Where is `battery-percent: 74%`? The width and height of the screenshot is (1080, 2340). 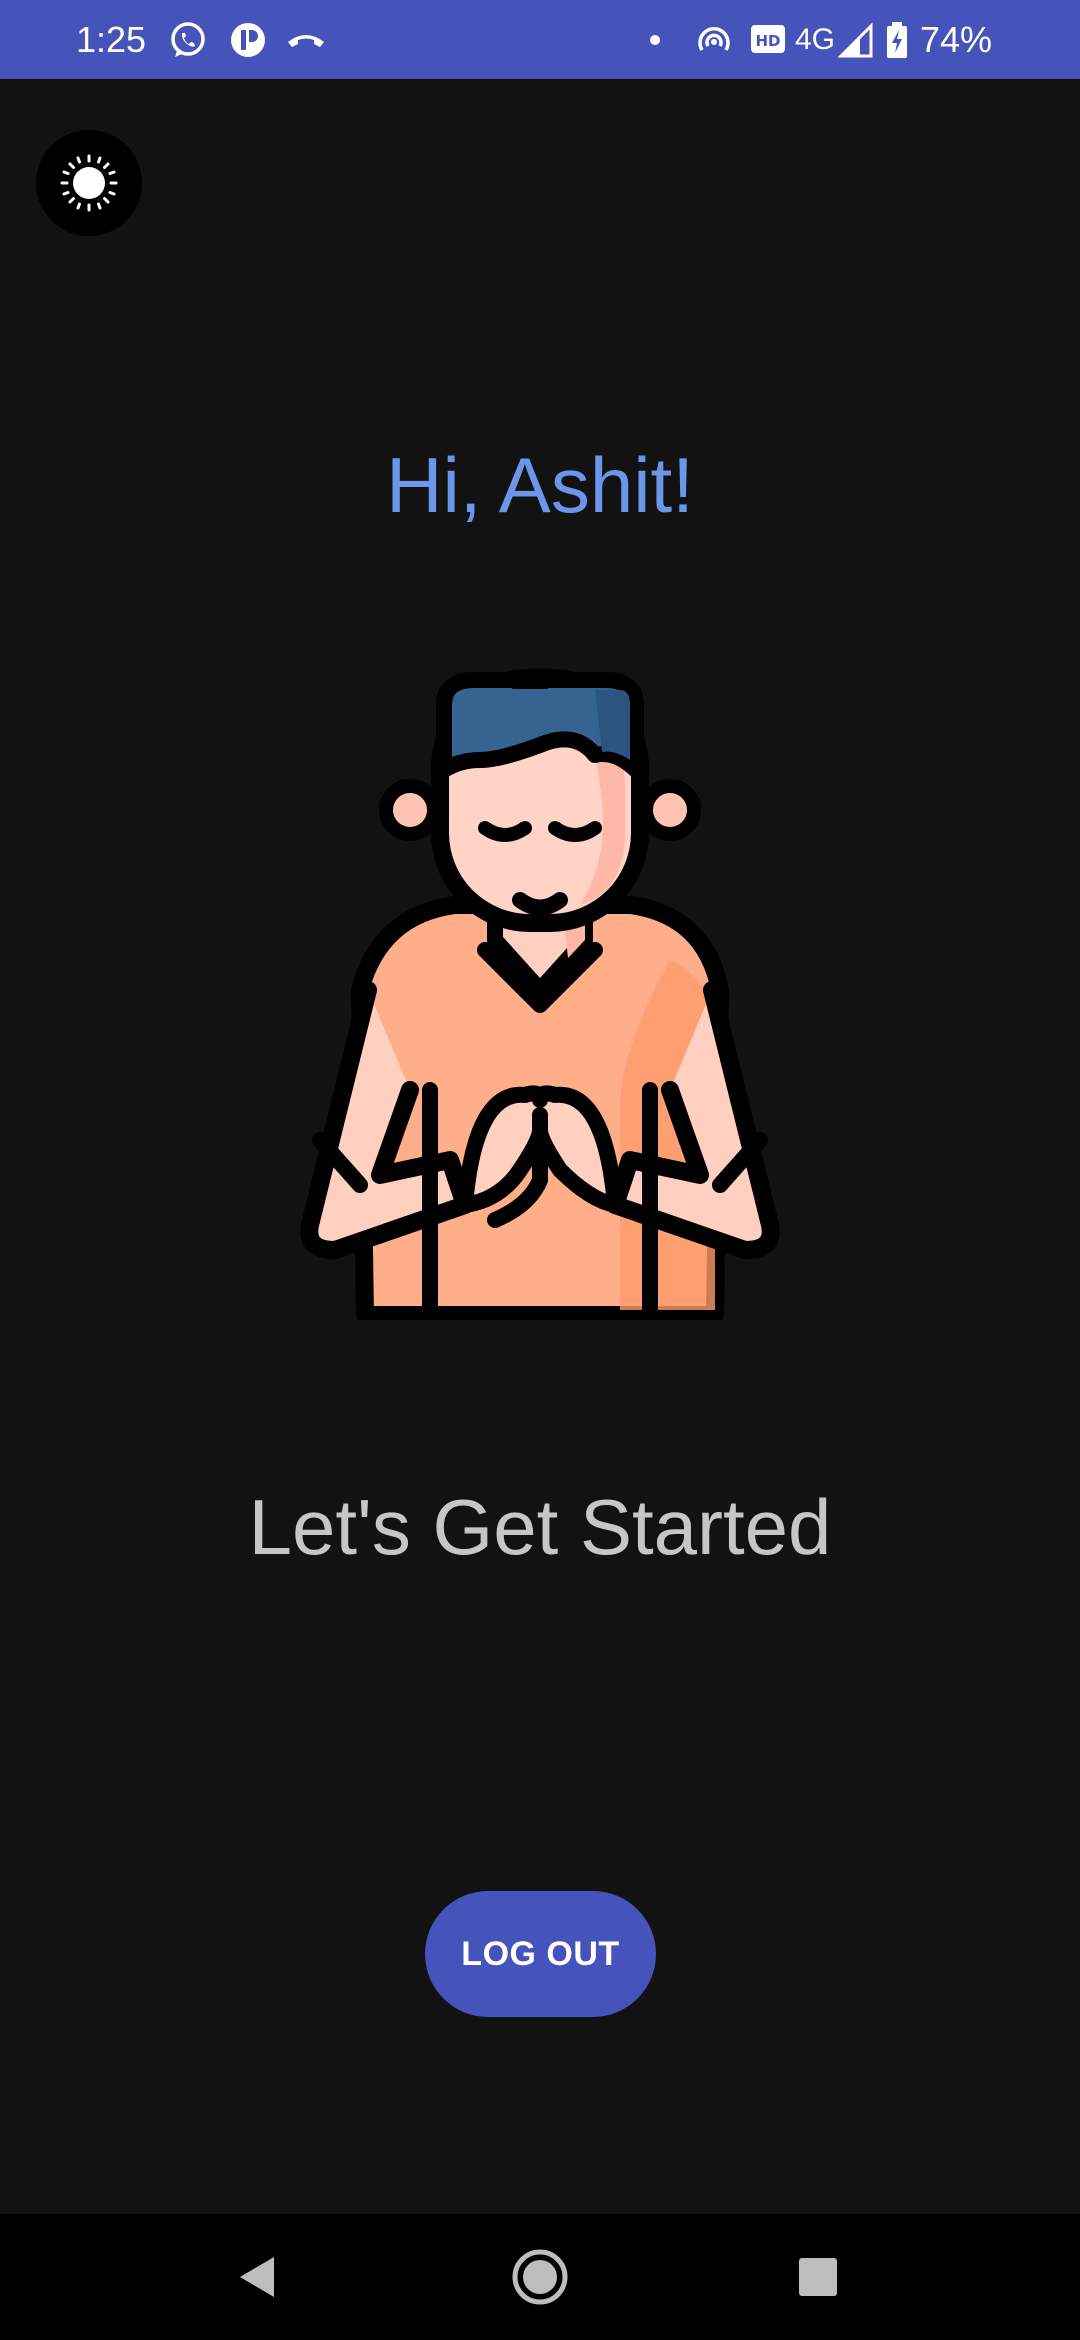 battery-percent: 74% is located at coordinates (956, 39).